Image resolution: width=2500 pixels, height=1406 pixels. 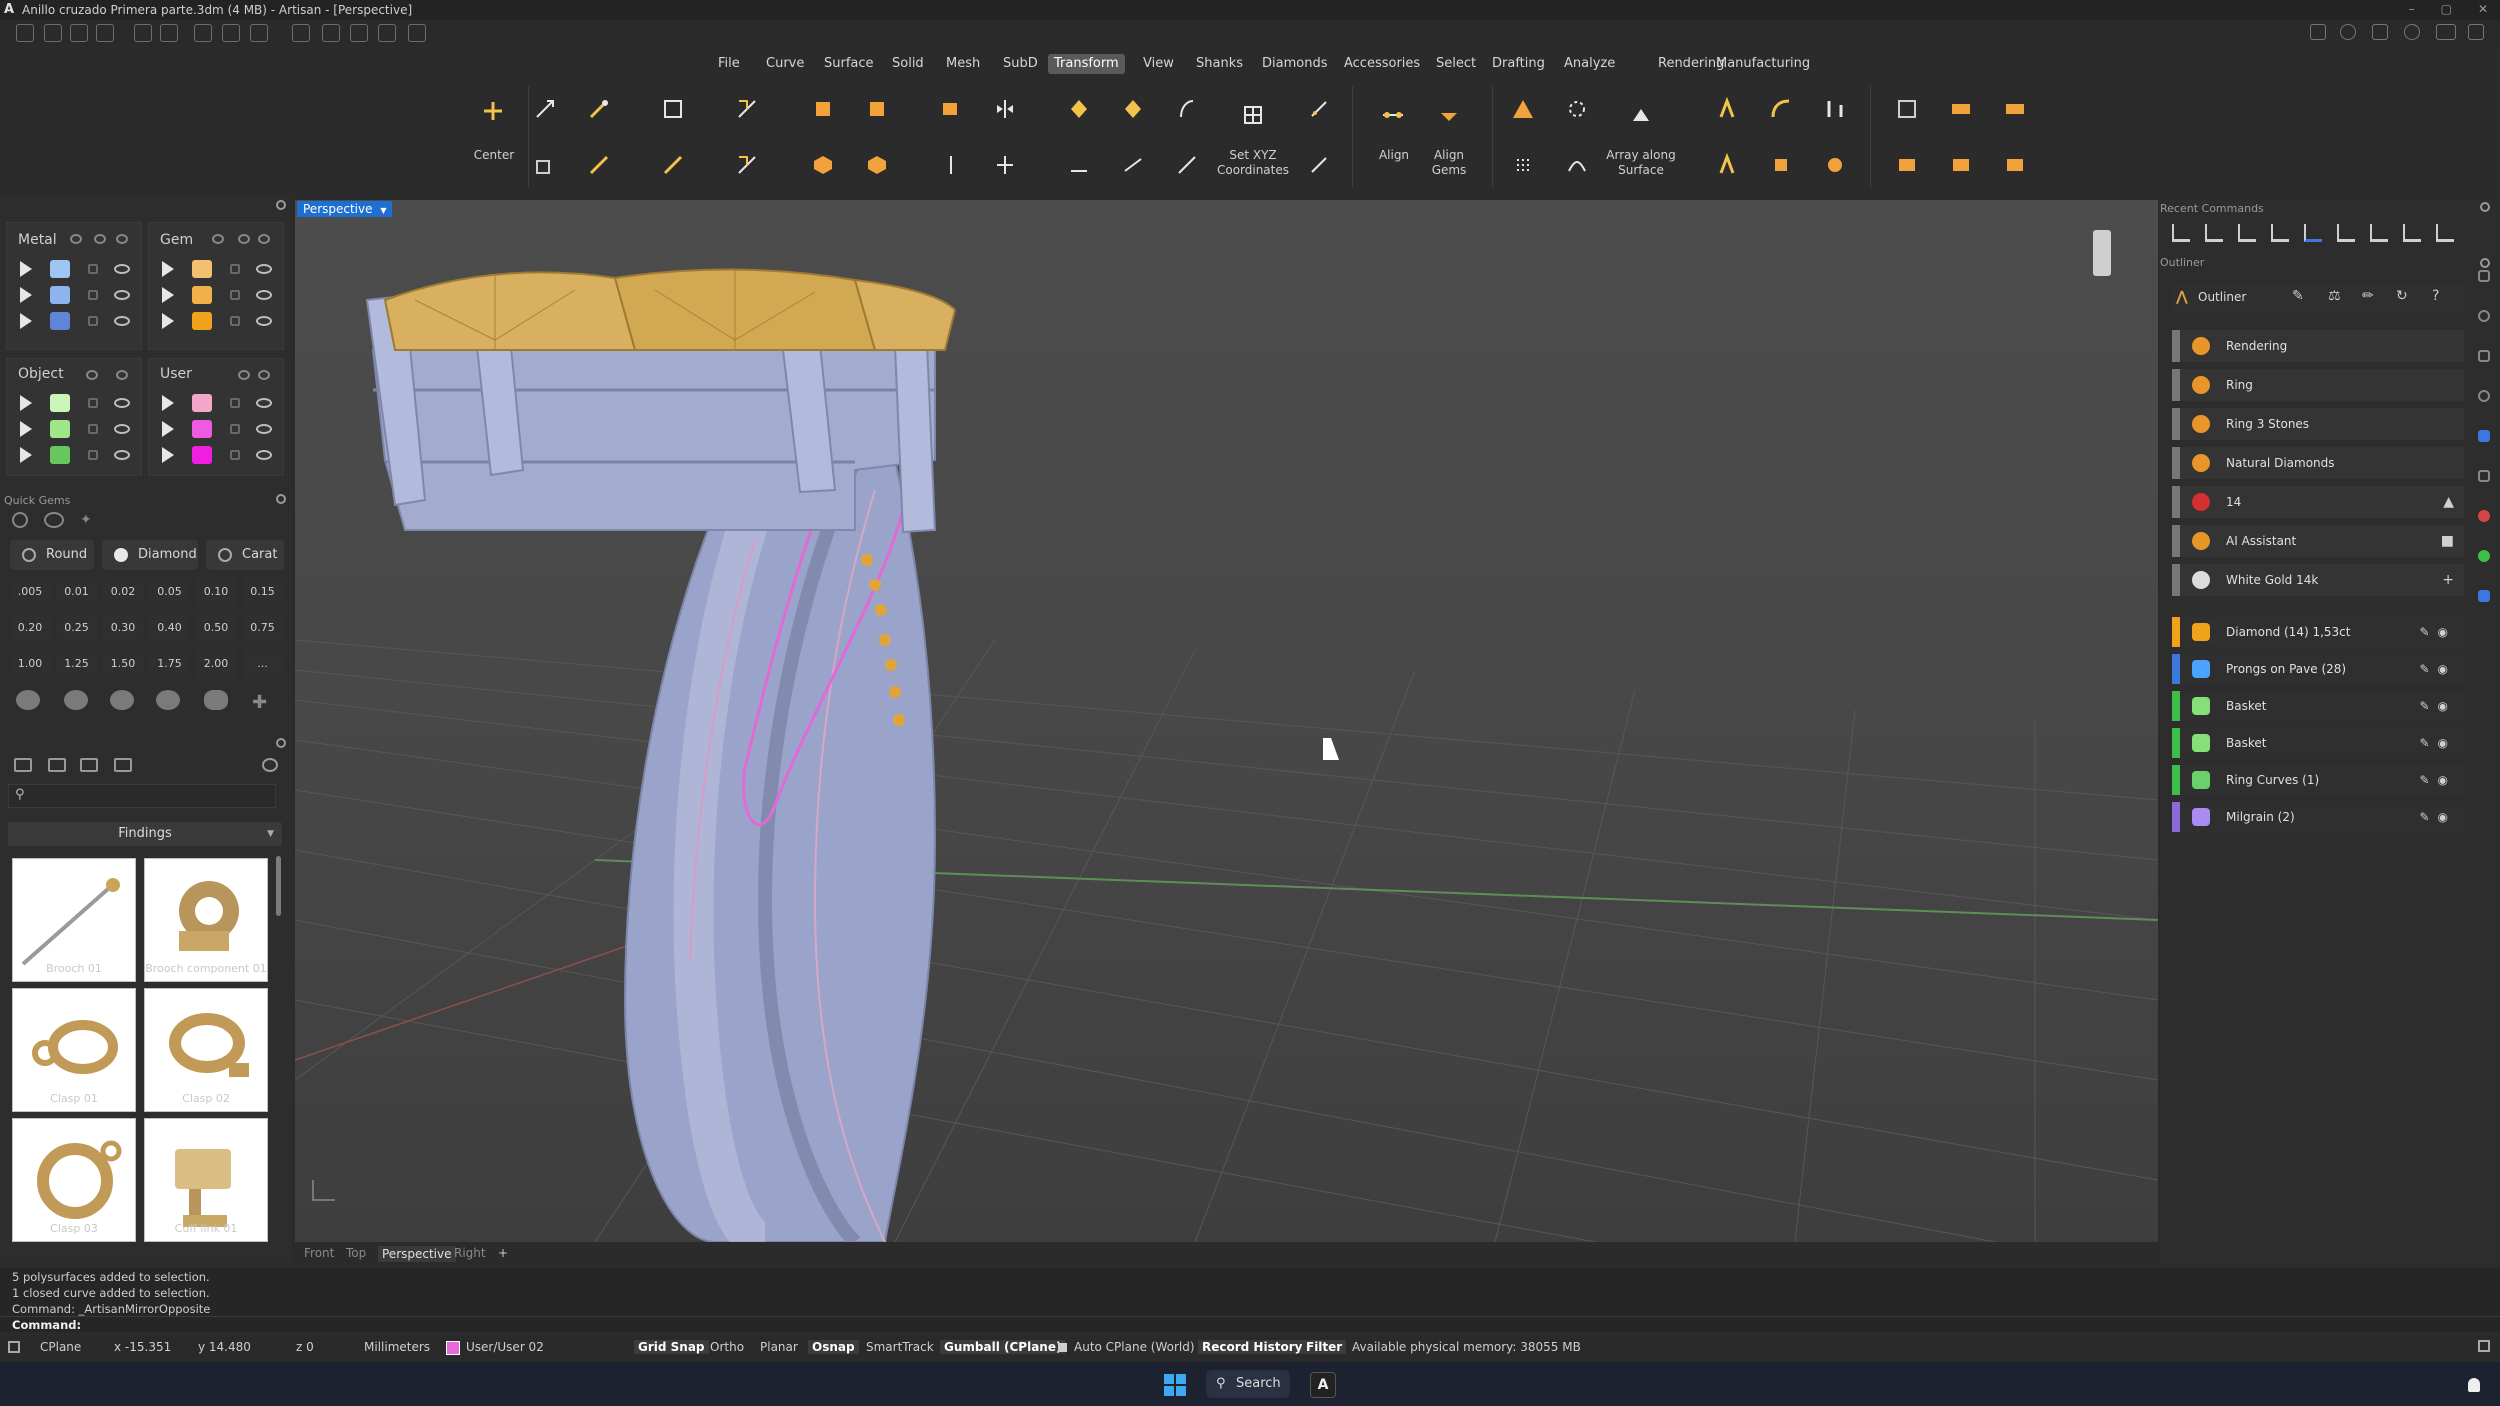 What do you see at coordinates (2318, 580) in the screenshot?
I see `outliner-material-row: White Gold 14k +` at bounding box center [2318, 580].